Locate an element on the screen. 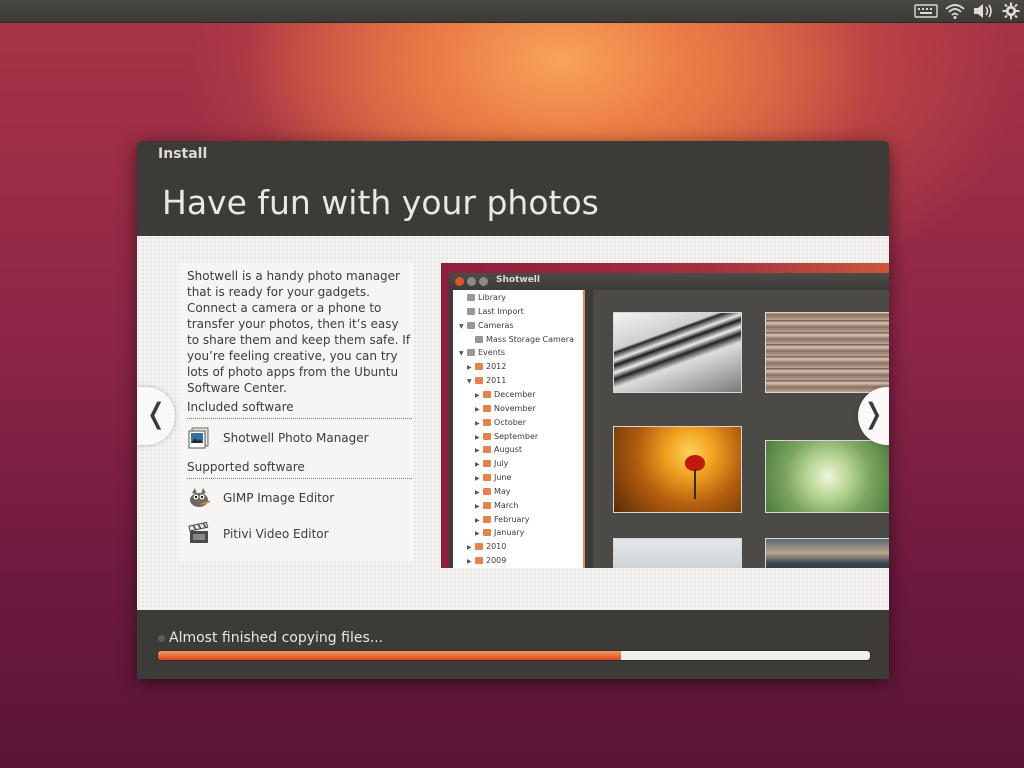 This screenshot has width=1024, height=768. app-name: Shotwell Photo Manager is located at coordinates (296, 438).